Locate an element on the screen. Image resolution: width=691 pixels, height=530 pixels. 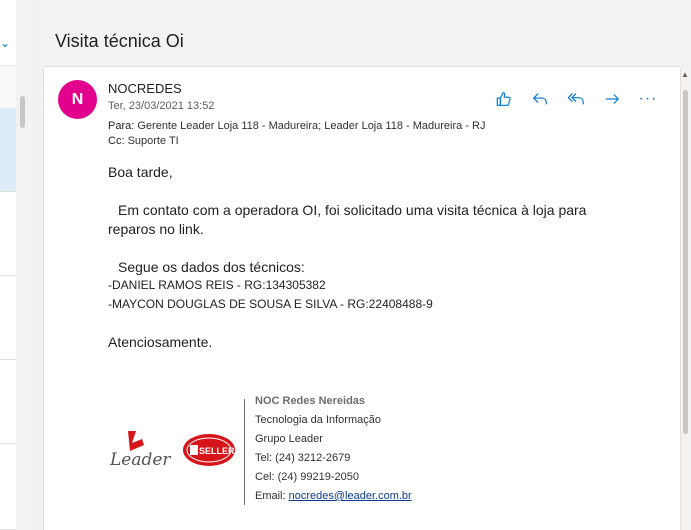
like-icon is located at coordinates (503, 99).